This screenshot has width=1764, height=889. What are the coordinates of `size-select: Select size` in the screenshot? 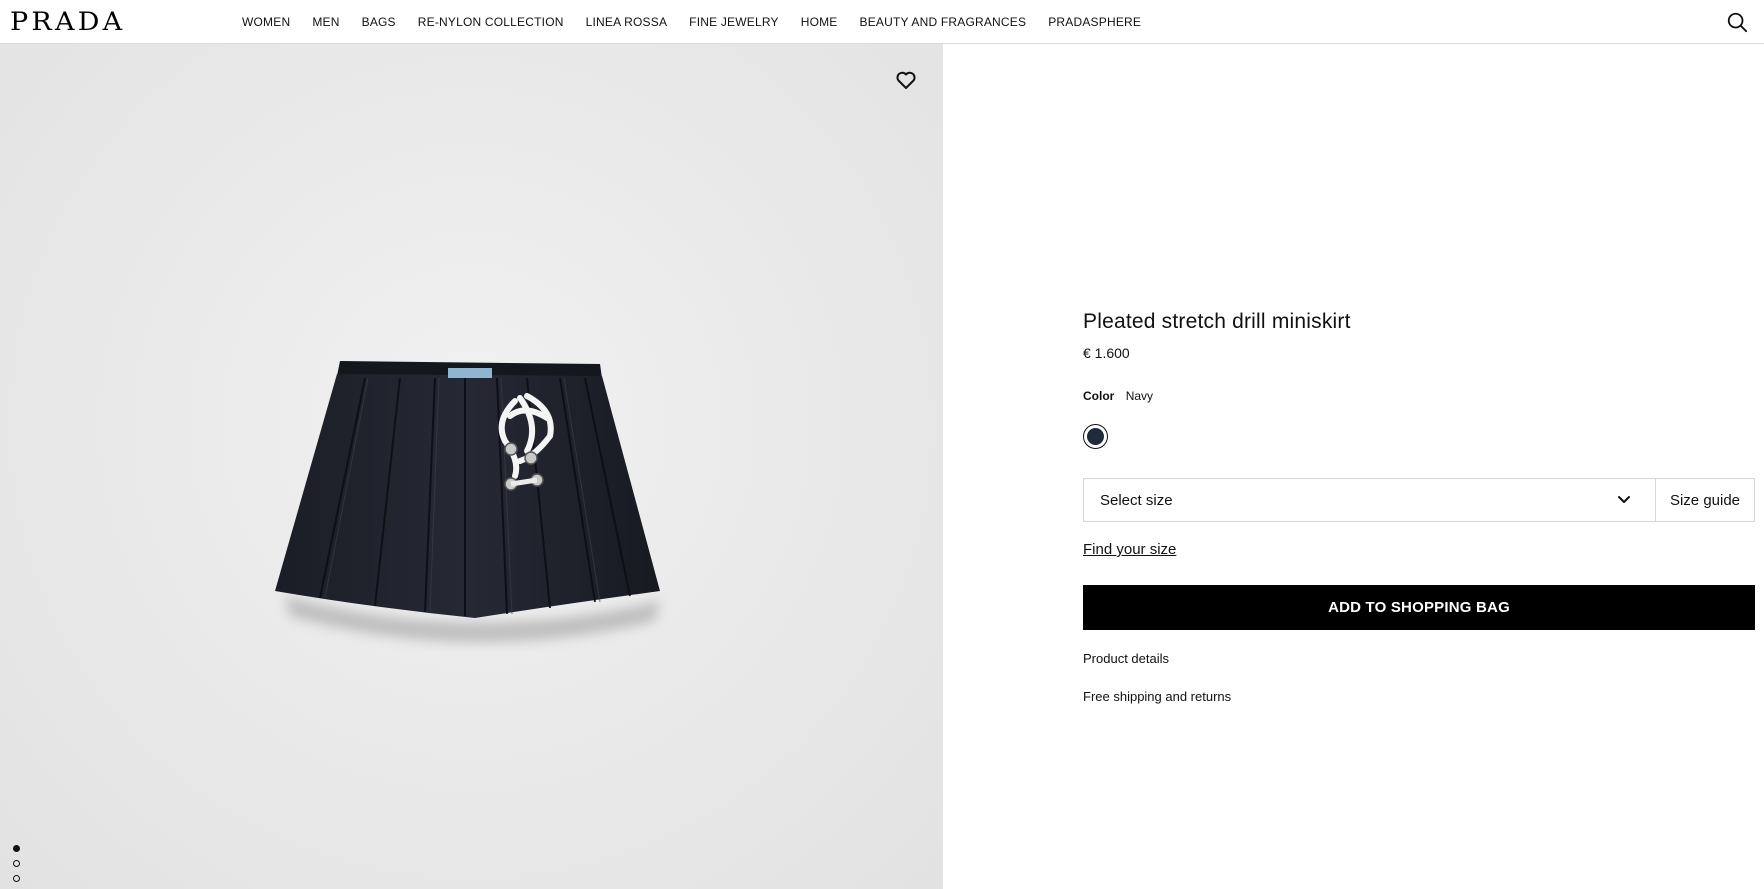 It's located at (1370, 500).